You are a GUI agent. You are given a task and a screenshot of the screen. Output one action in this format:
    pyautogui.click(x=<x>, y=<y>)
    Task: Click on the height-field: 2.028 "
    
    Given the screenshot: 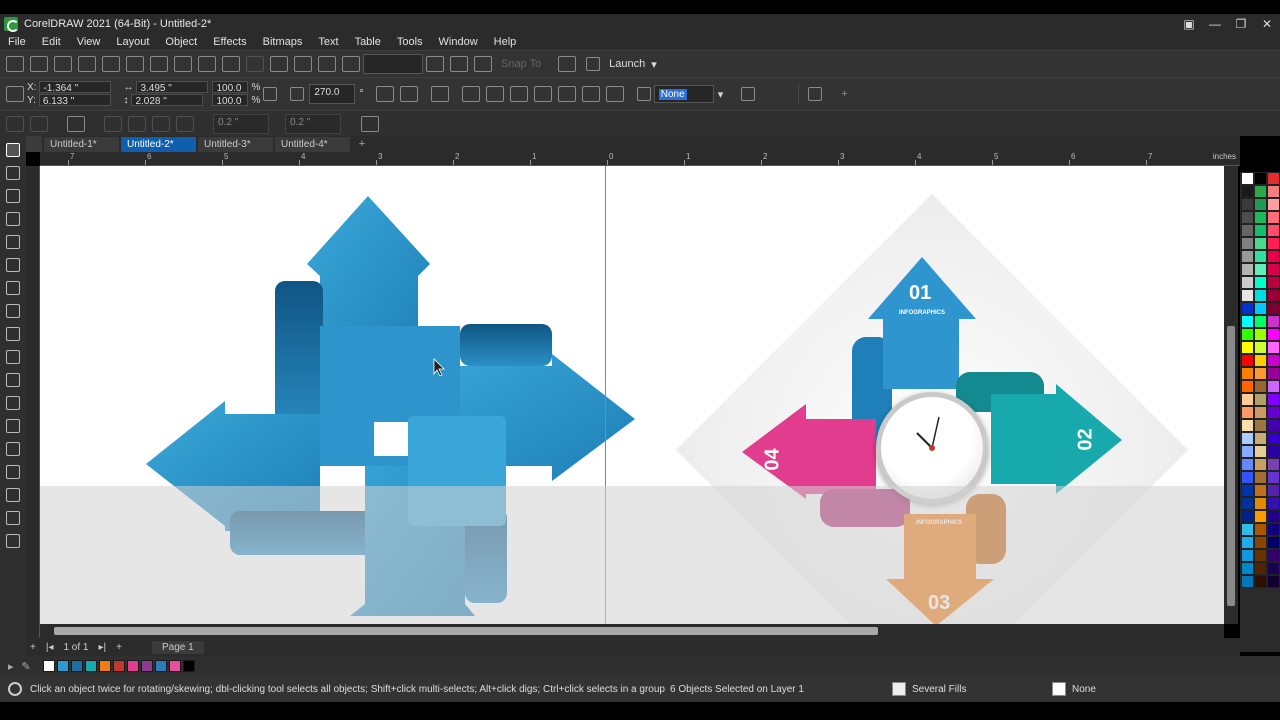 What is the action you would take?
    pyautogui.click(x=167, y=100)
    